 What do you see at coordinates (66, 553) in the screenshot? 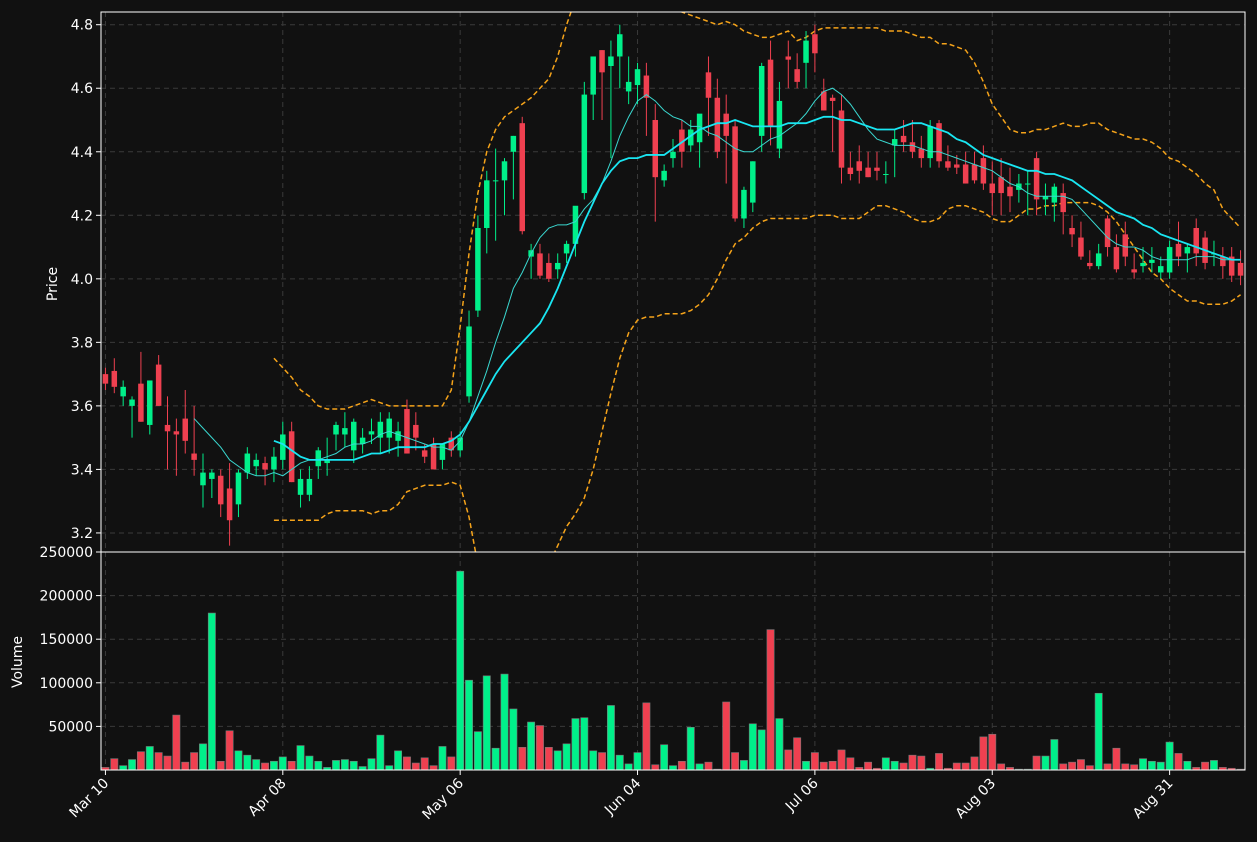
I see `volume-tick-label: 250000` at bounding box center [66, 553].